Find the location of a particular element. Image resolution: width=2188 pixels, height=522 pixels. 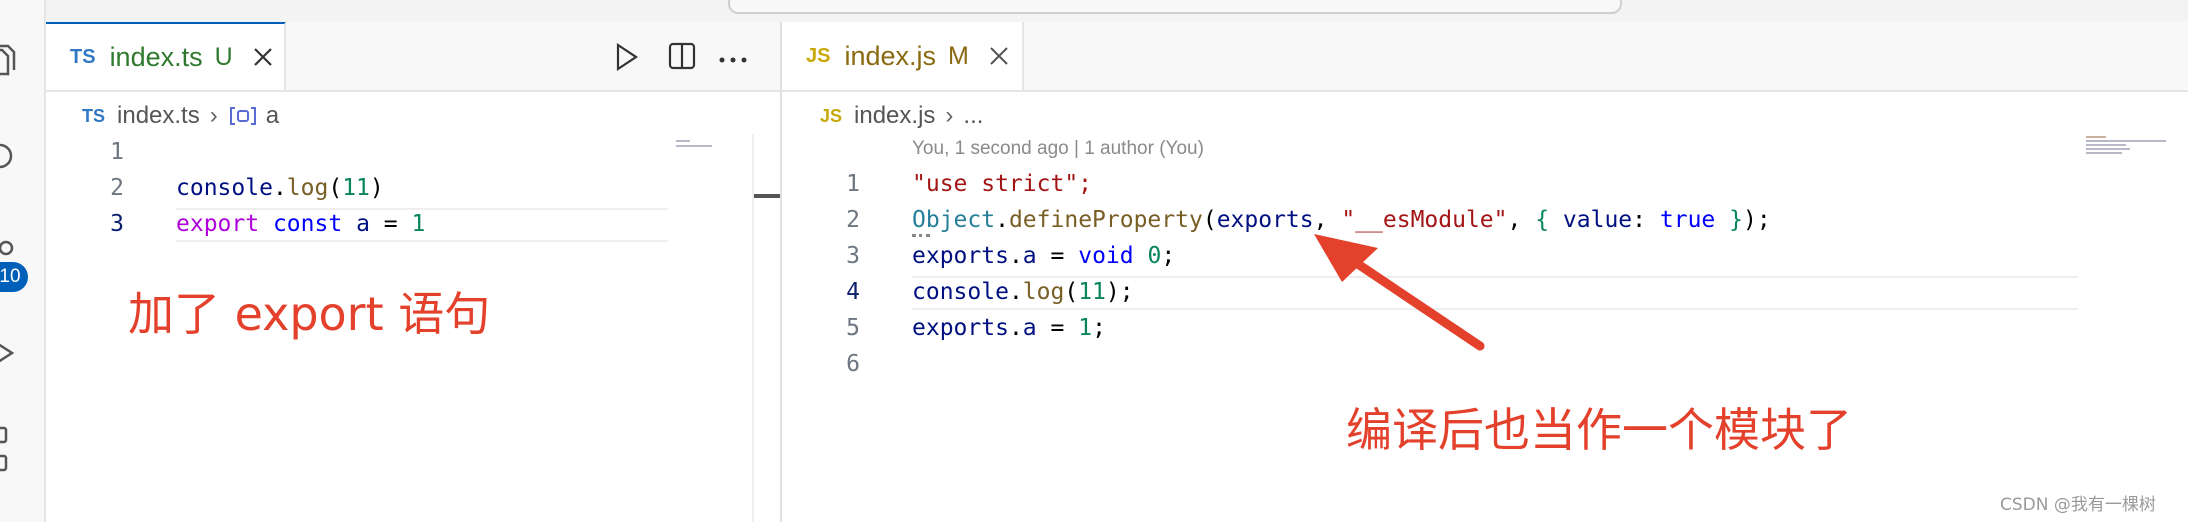

code-line: console.log(11); is located at coordinates (1023, 292).